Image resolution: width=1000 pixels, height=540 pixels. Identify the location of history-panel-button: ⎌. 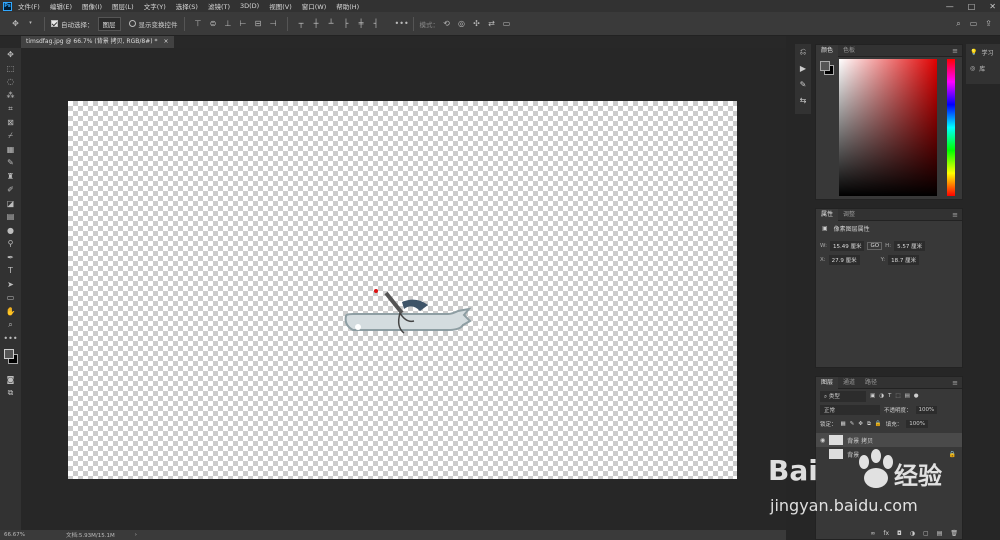
(803, 52).